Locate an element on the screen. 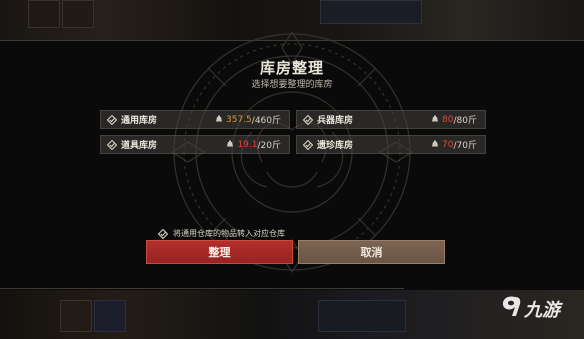  warehouse-weight: 19.1/20斤 is located at coordinates (253, 144).